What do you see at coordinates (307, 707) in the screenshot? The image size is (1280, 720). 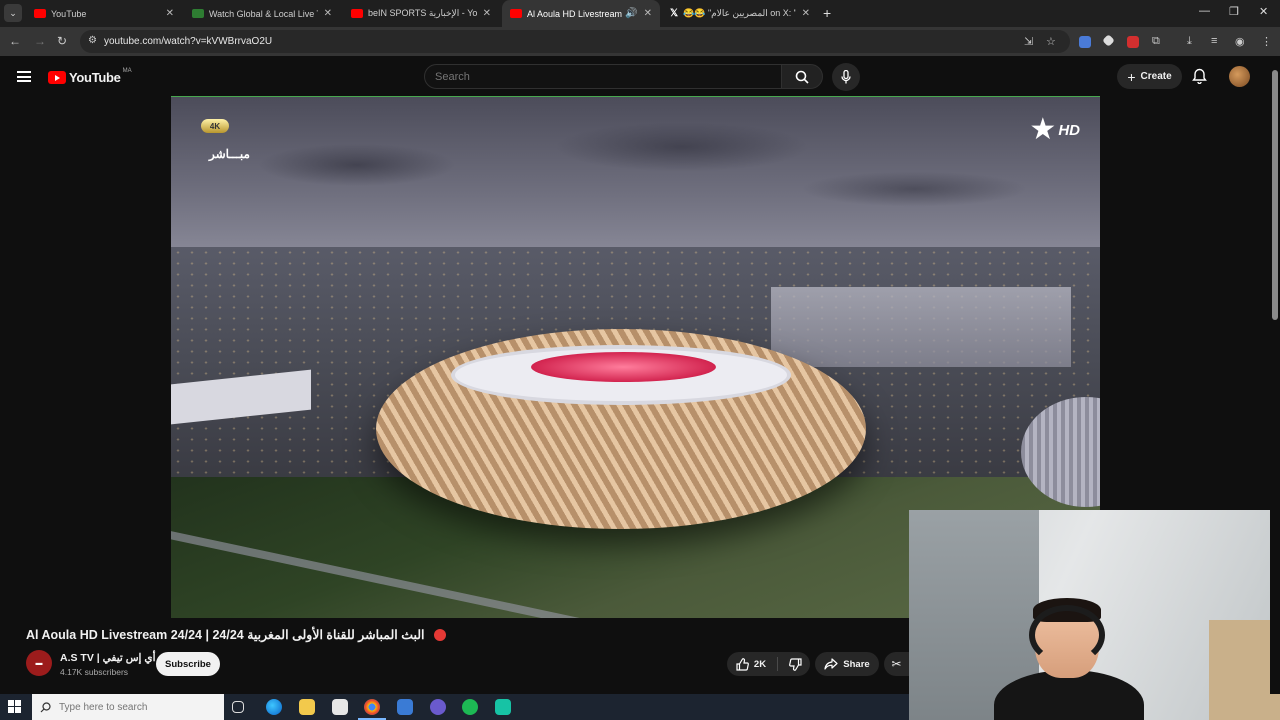 I see `file-explorer-icon` at bounding box center [307, 707].